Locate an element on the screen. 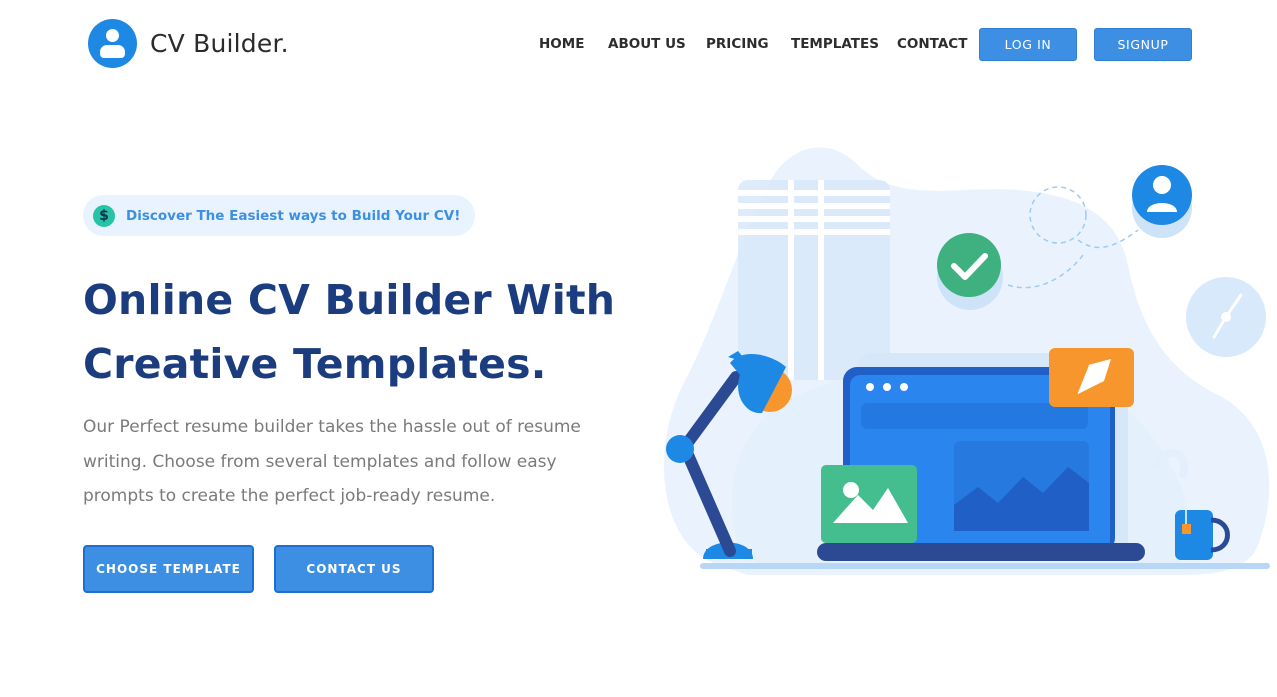 The image size is (1277, 697). login-button: LOG IN is located at coordinates (1028, 44).